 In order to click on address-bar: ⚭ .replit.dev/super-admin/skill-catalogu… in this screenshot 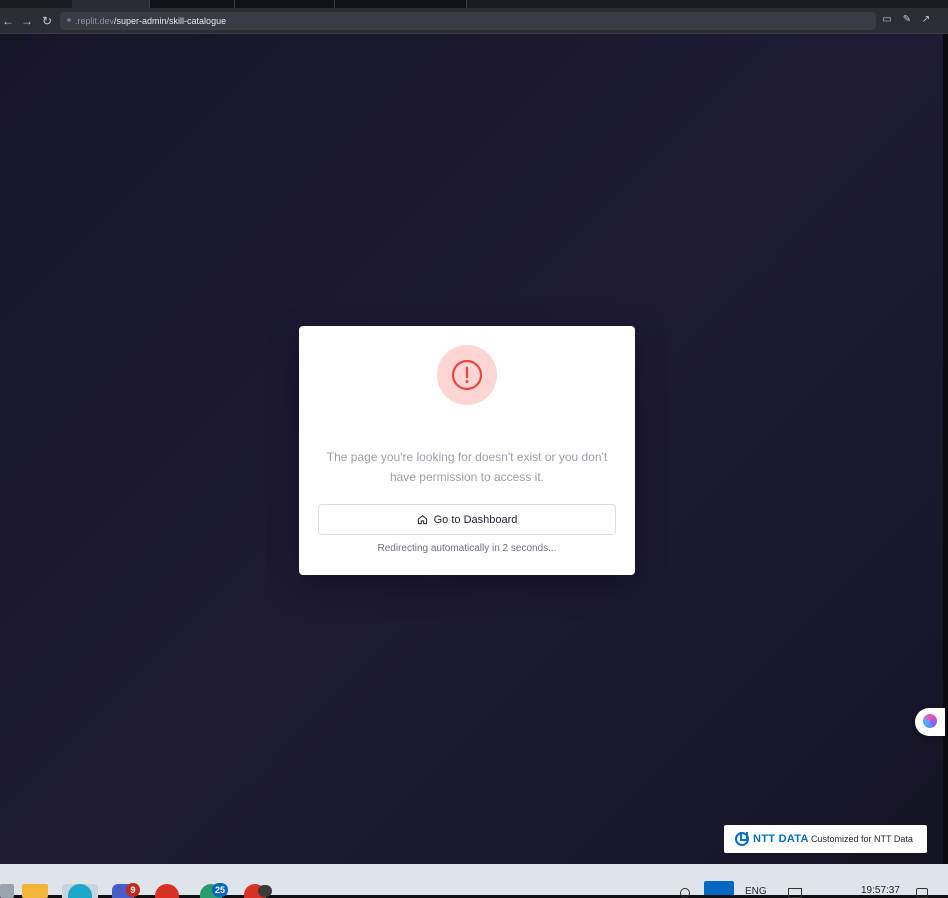, I will do `click(468, 21)`.